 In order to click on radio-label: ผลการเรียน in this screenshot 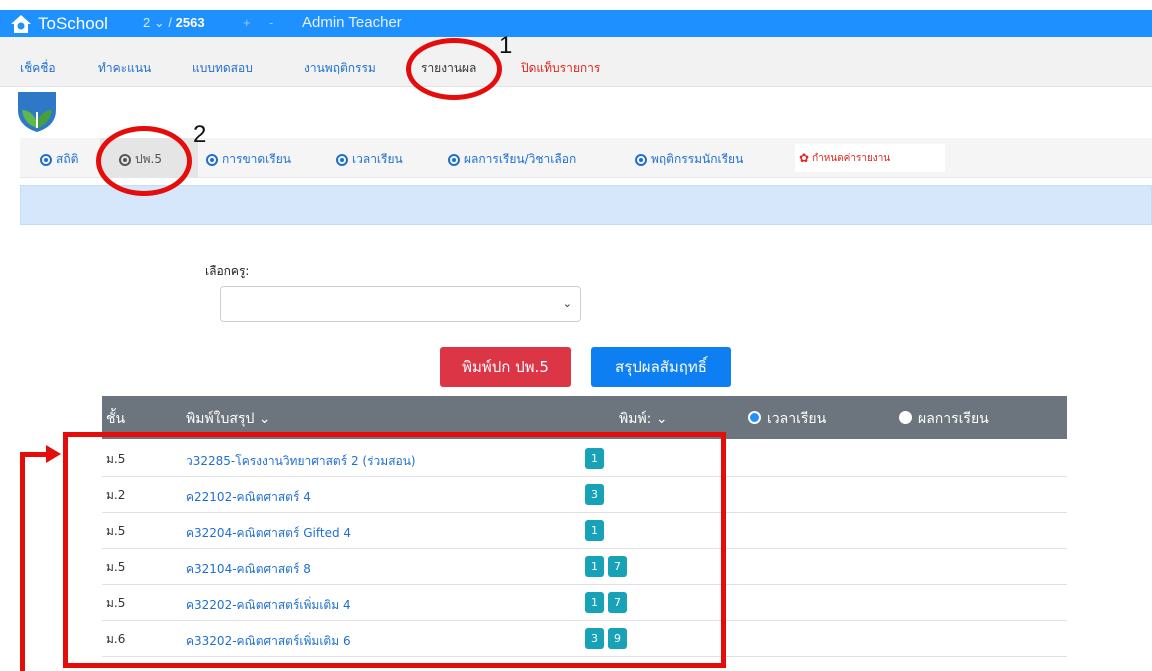, I will do `click(953, 419)`.